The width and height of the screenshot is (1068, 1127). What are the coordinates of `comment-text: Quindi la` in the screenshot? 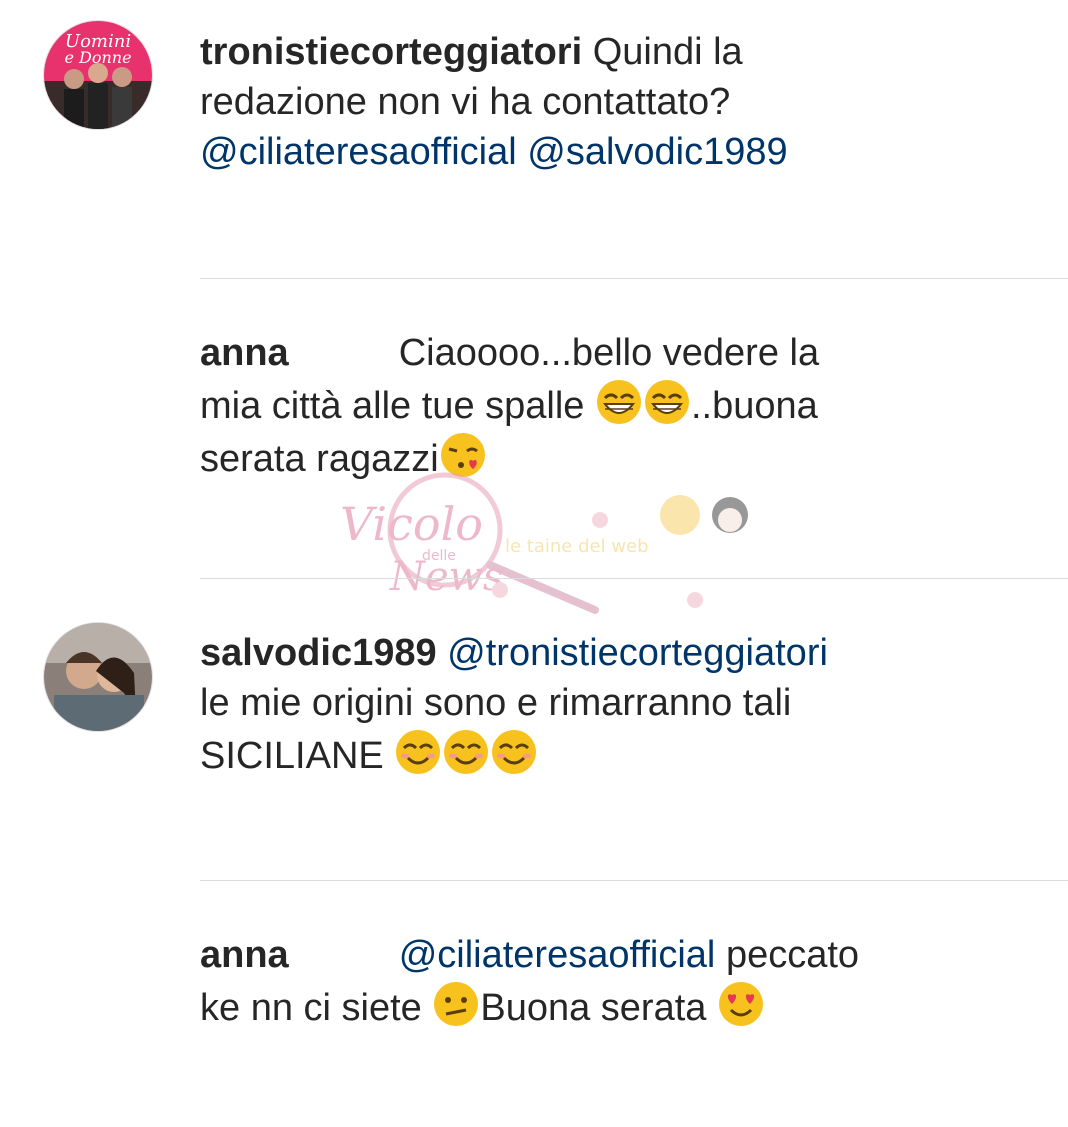 It's located at (662, 52).